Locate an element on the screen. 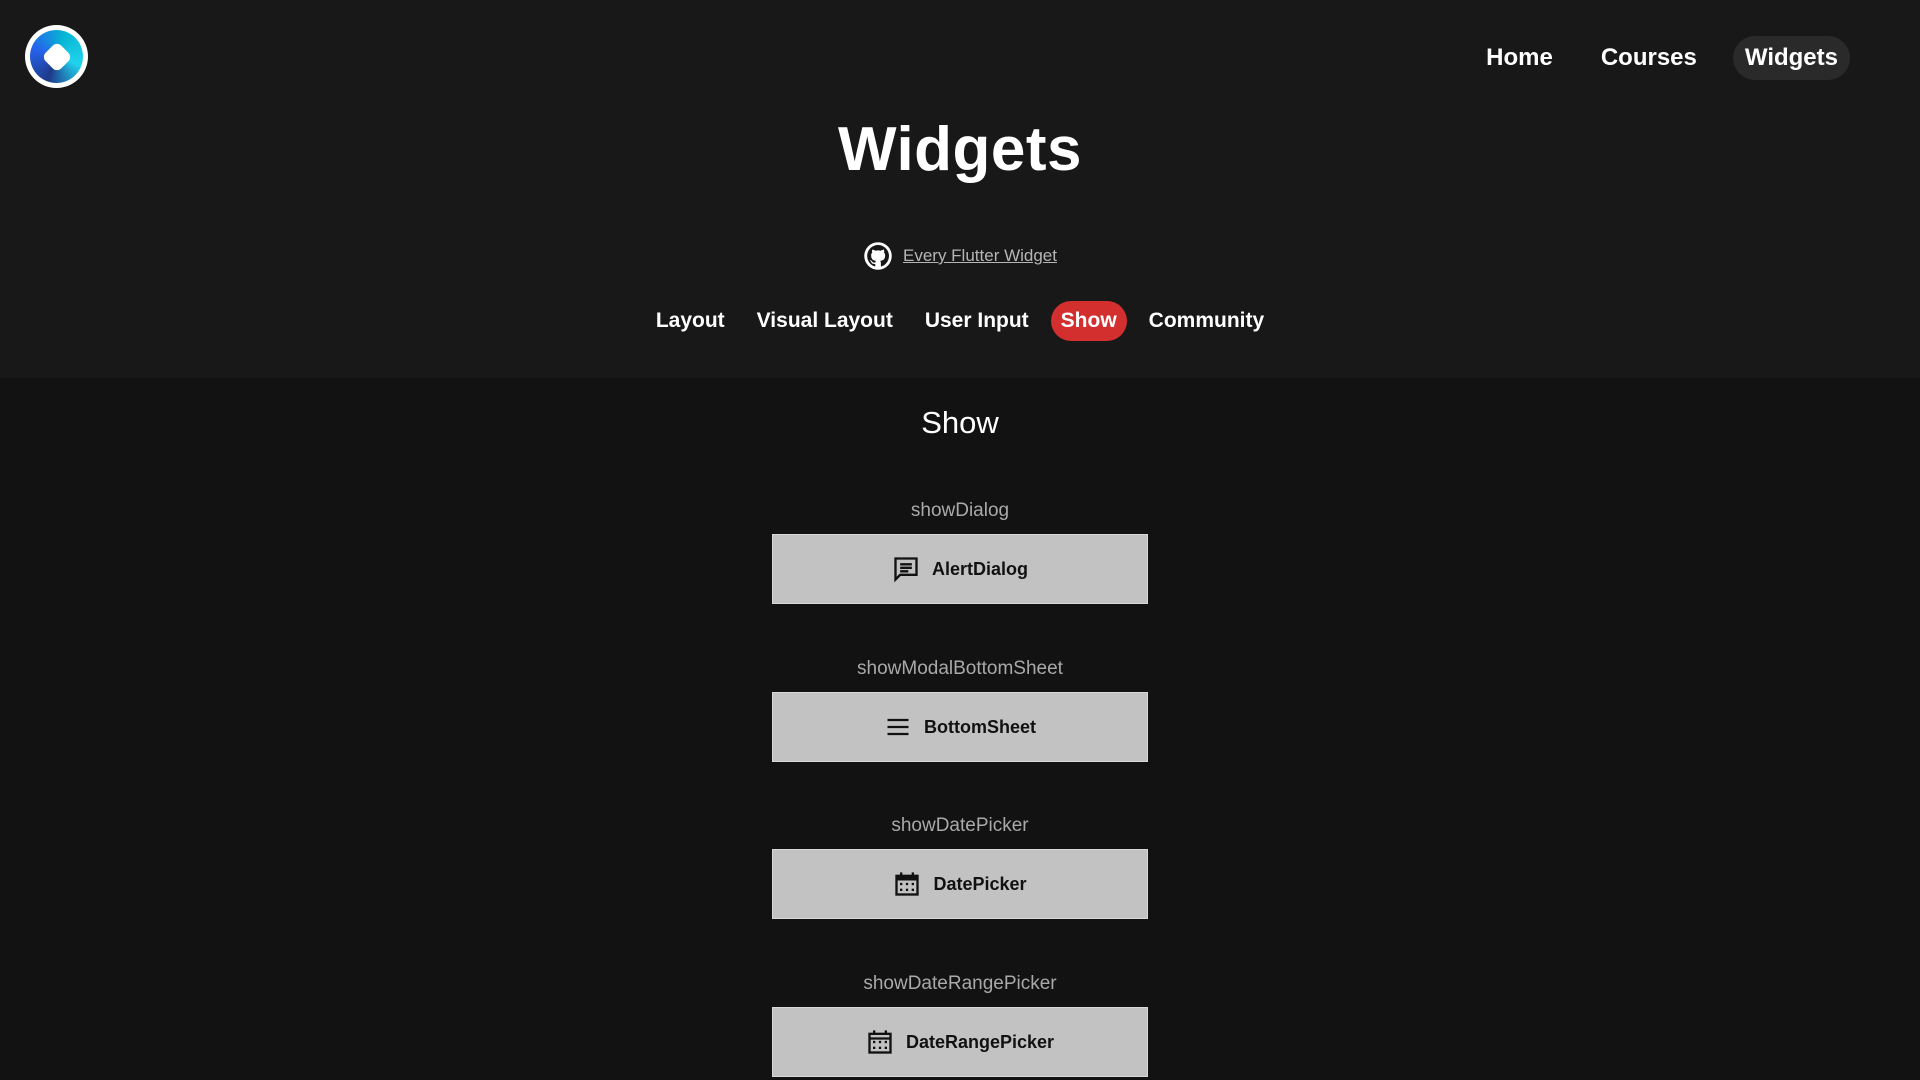 The height and width of the screenshot is (1080, 1920). widget-group-showdaterangepicker: showDateRangePicker DateRangePicker is located at coordinates (960, 1023).